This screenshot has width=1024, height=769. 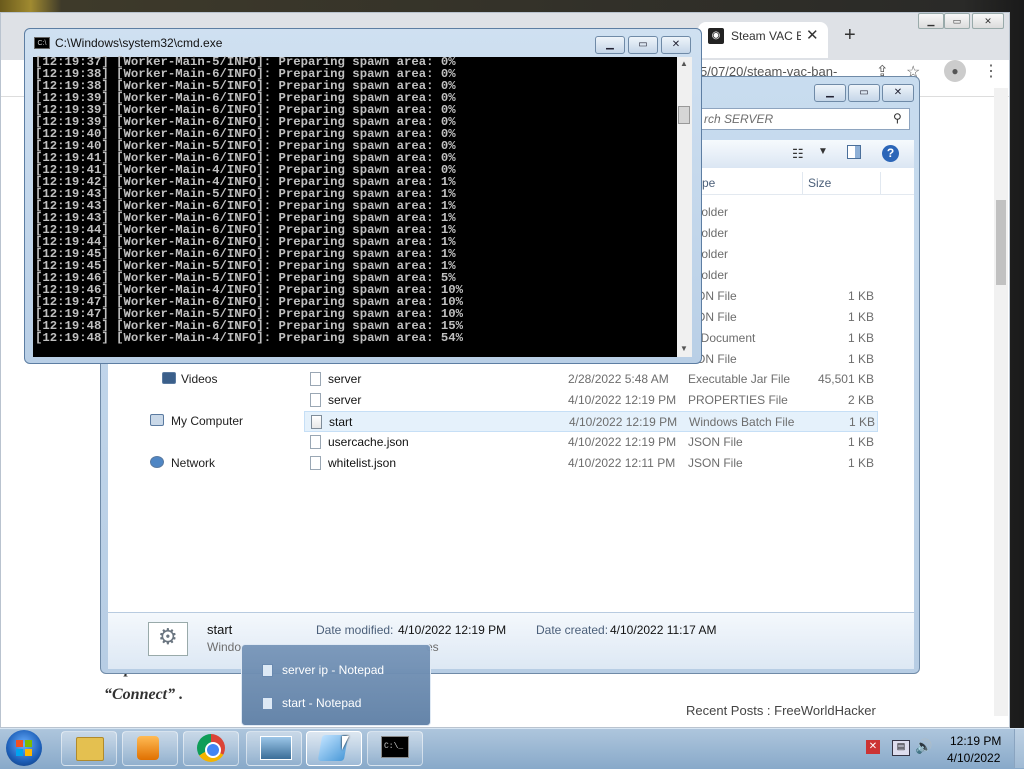 What do you see at coordinates (890, 153) in the screenshot?
I see `help-icon: ?` at bounding box center [890, 153].